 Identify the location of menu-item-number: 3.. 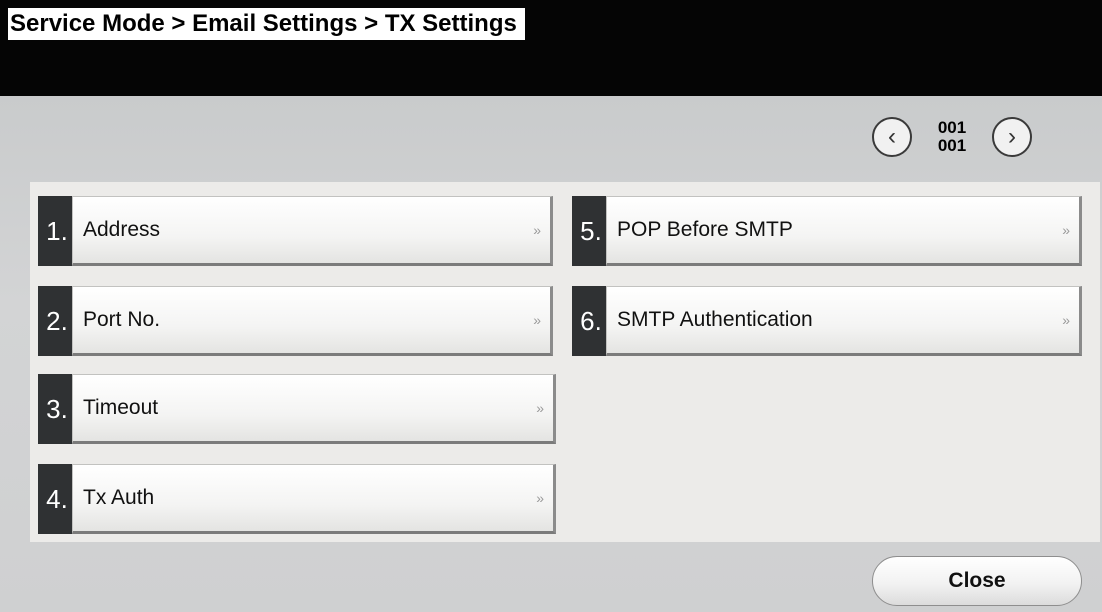
(55, 409).